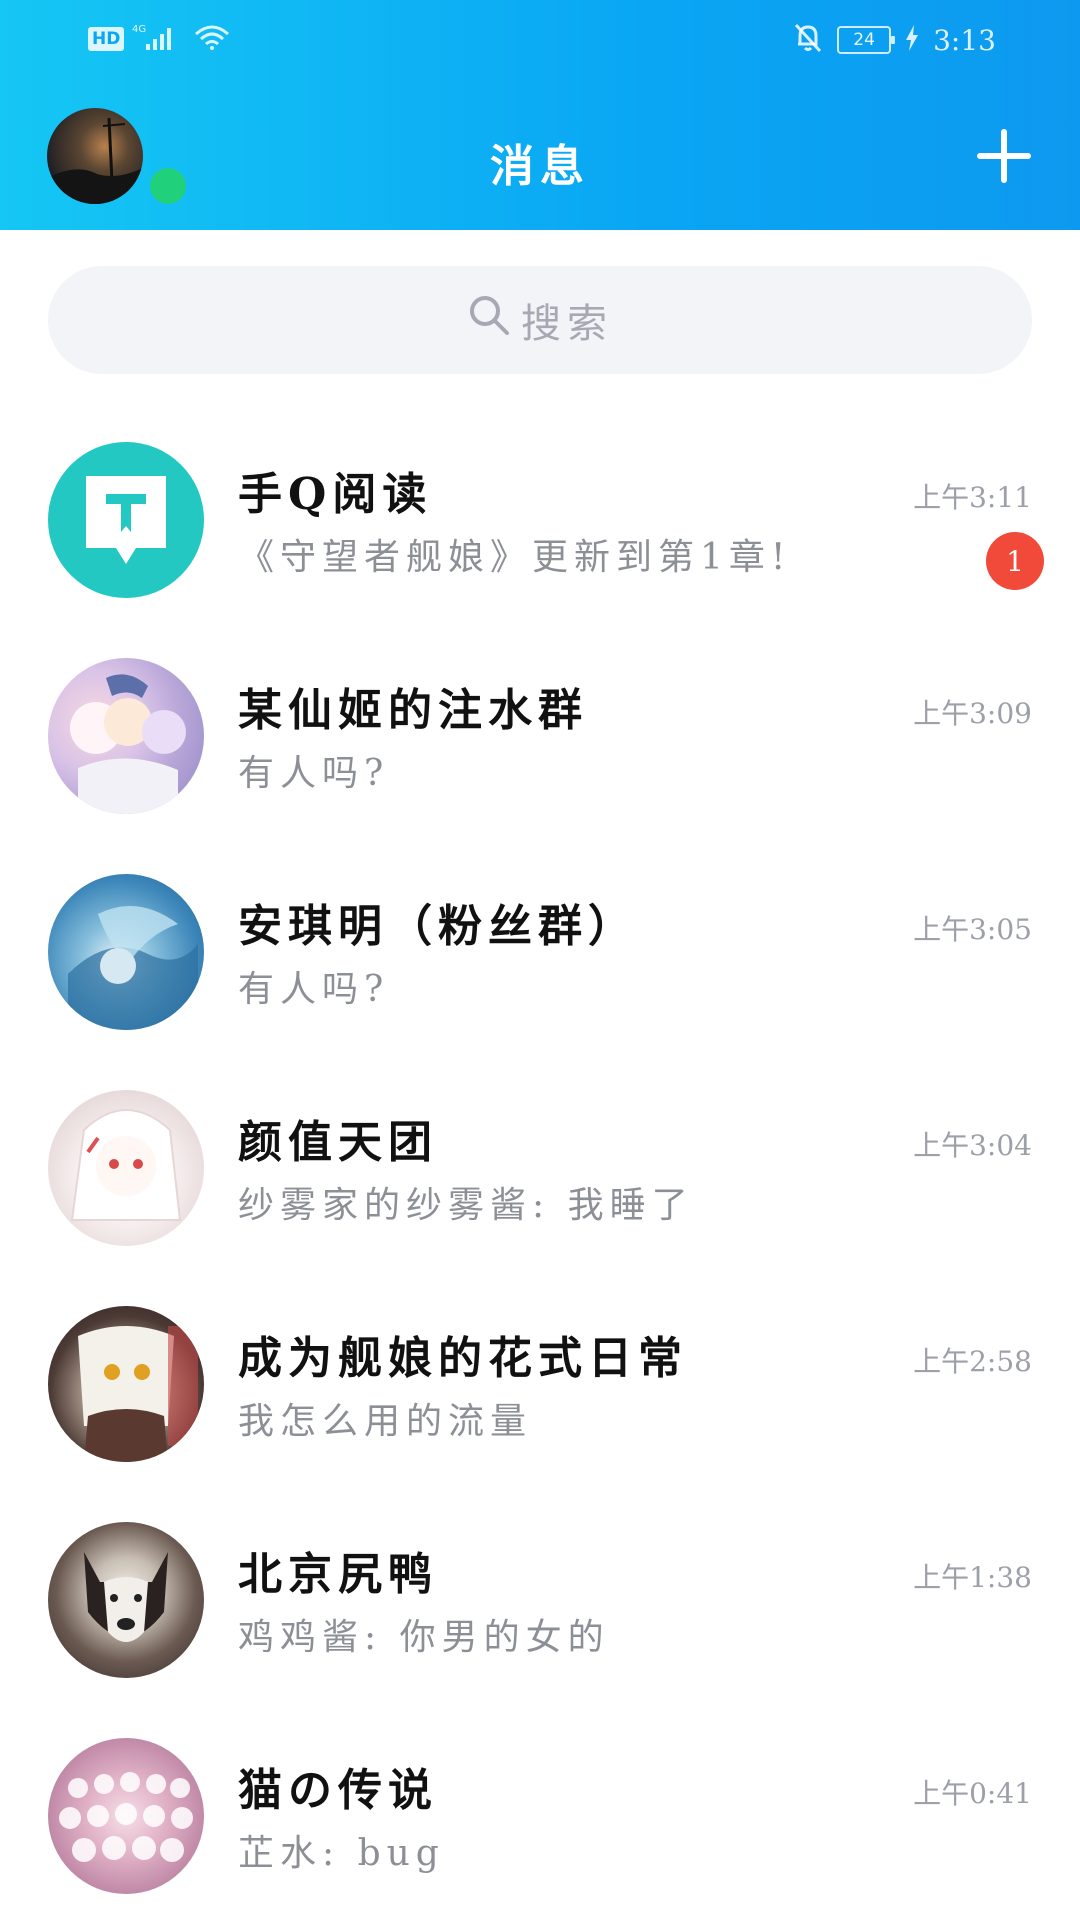  I want to click on unread-badge: 1, so click(1015, 561).